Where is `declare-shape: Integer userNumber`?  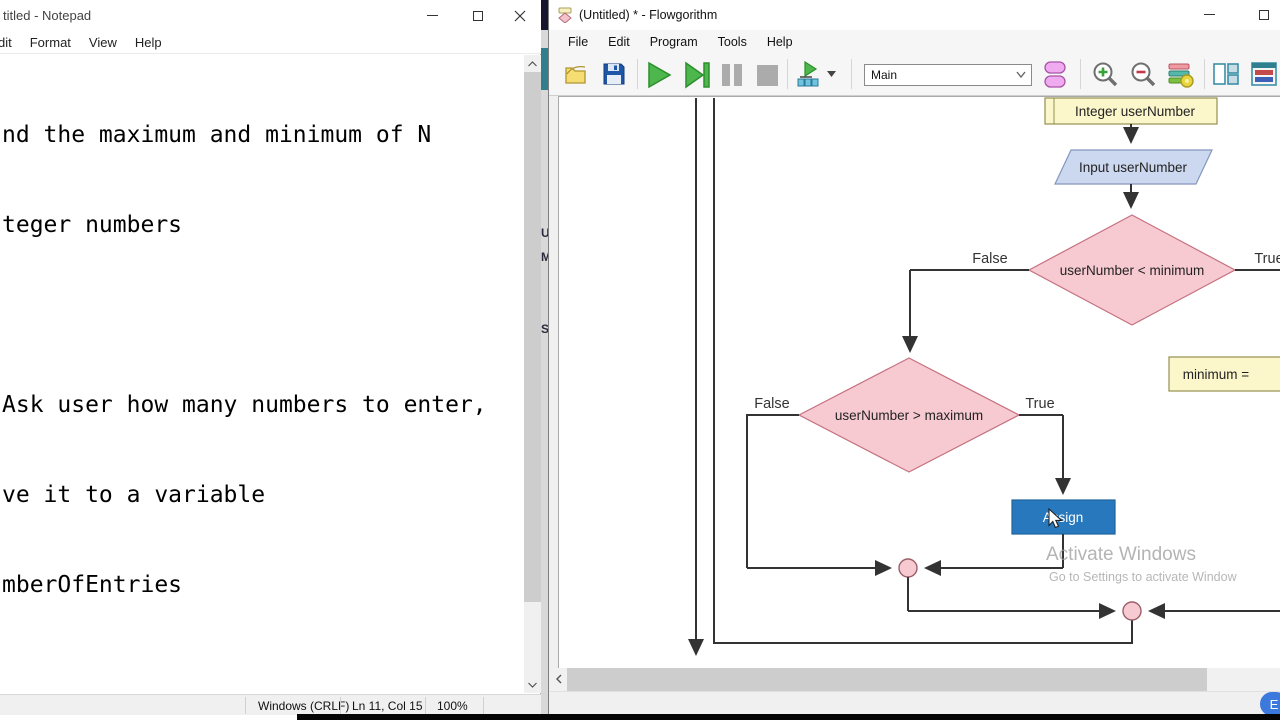 declare-shape: Integer userNumber is located at coordinates (1131, 111).